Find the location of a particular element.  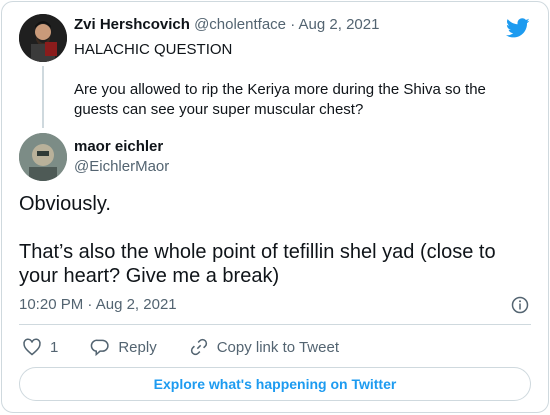

explore-label: Explore what's happening on Twitter is located at coordinates (275, 384).